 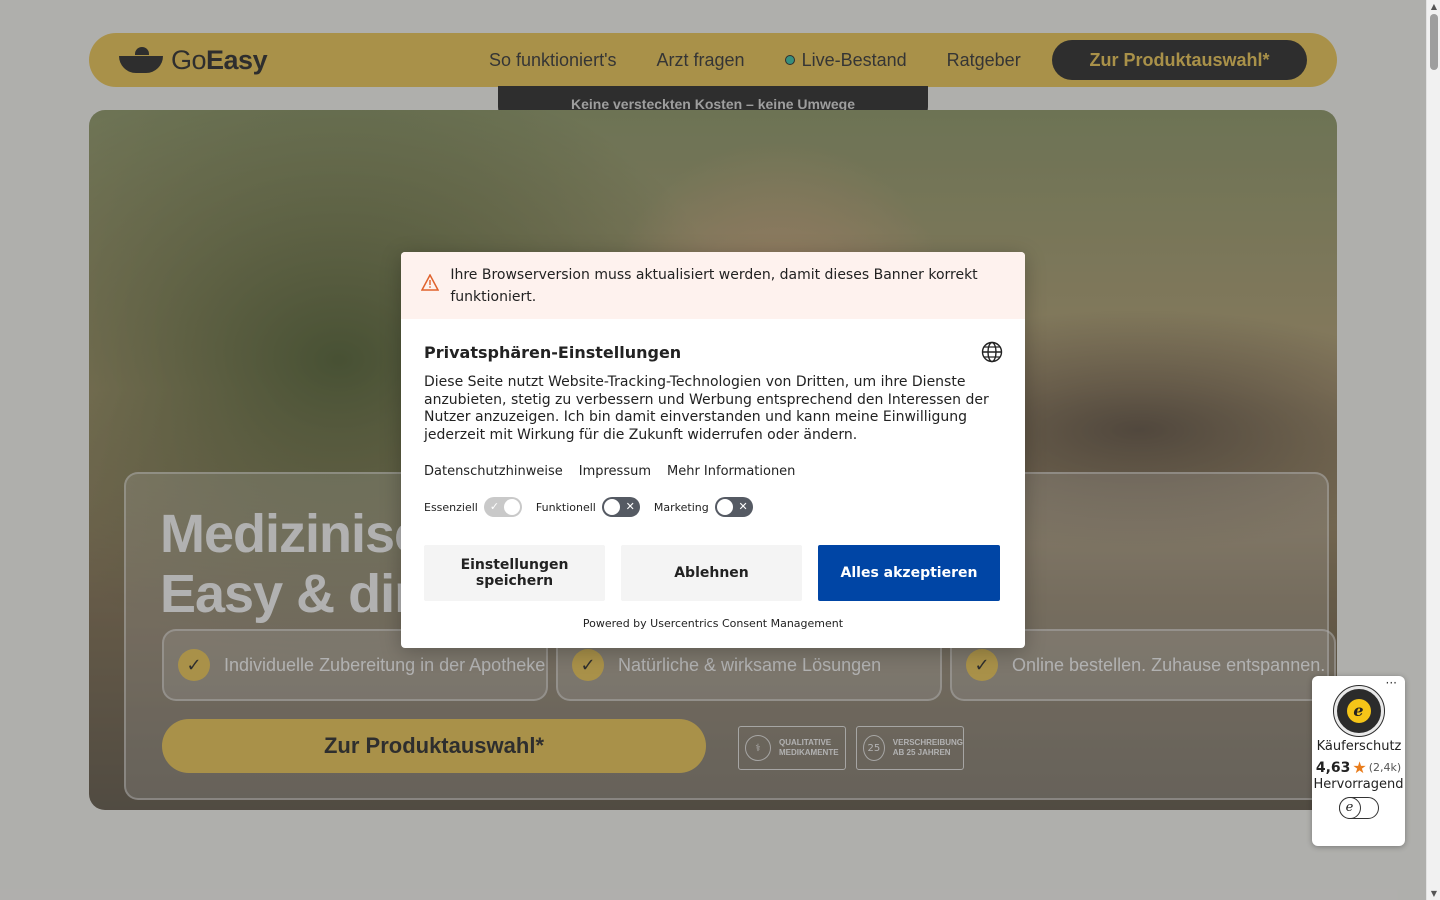 What do you see at coordinates (1434, 6) in the screenshot?
I see `scroll-up-arrow-icon: ▲` at bounding box center [1434, 6].